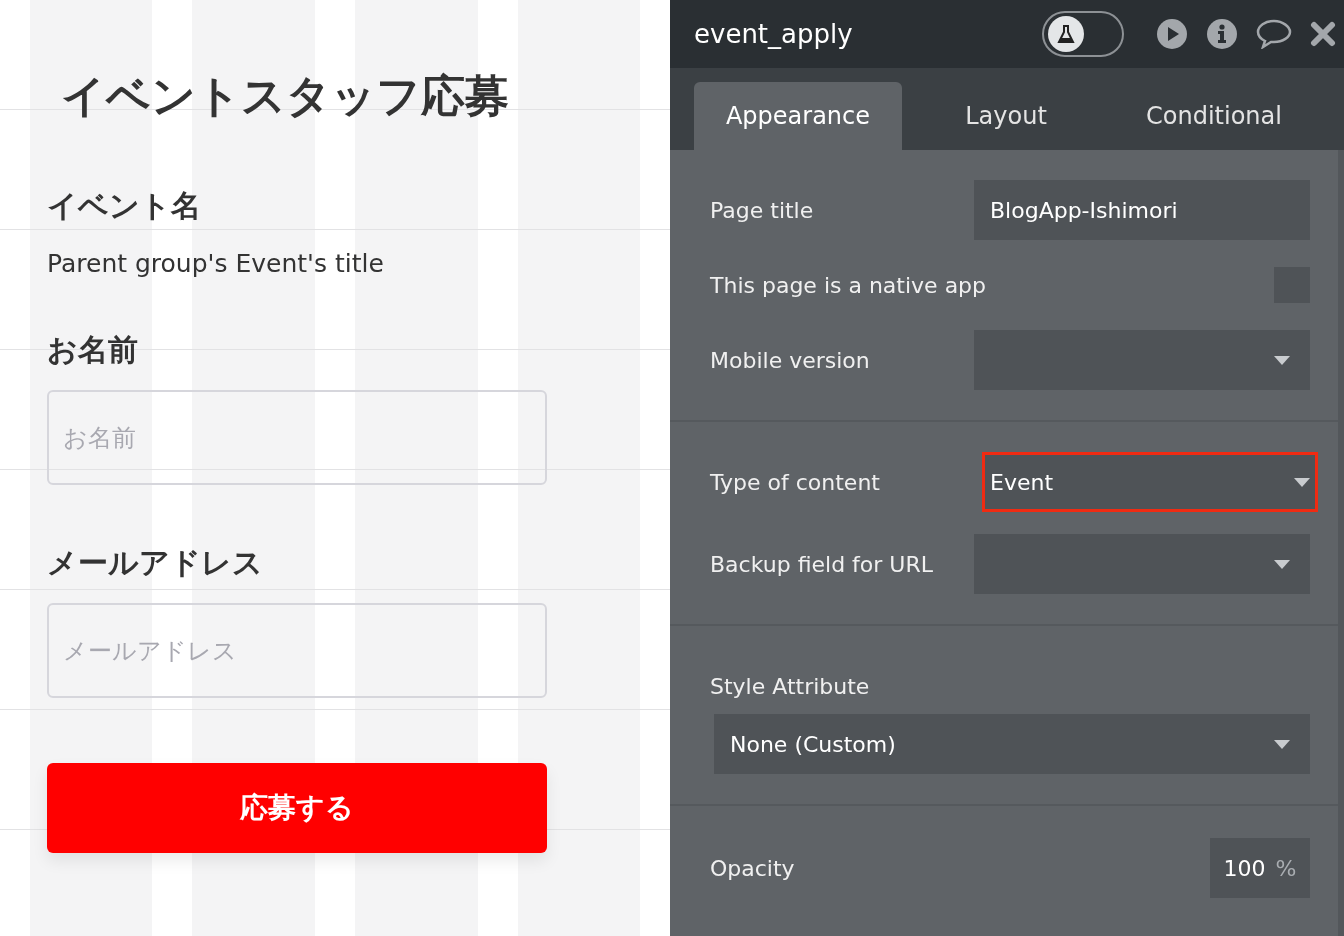 This screenshot has height=936, width=1344. Describe the element at coordinates (1222, 34) in the screenshot. I see `info-icon` at that location.